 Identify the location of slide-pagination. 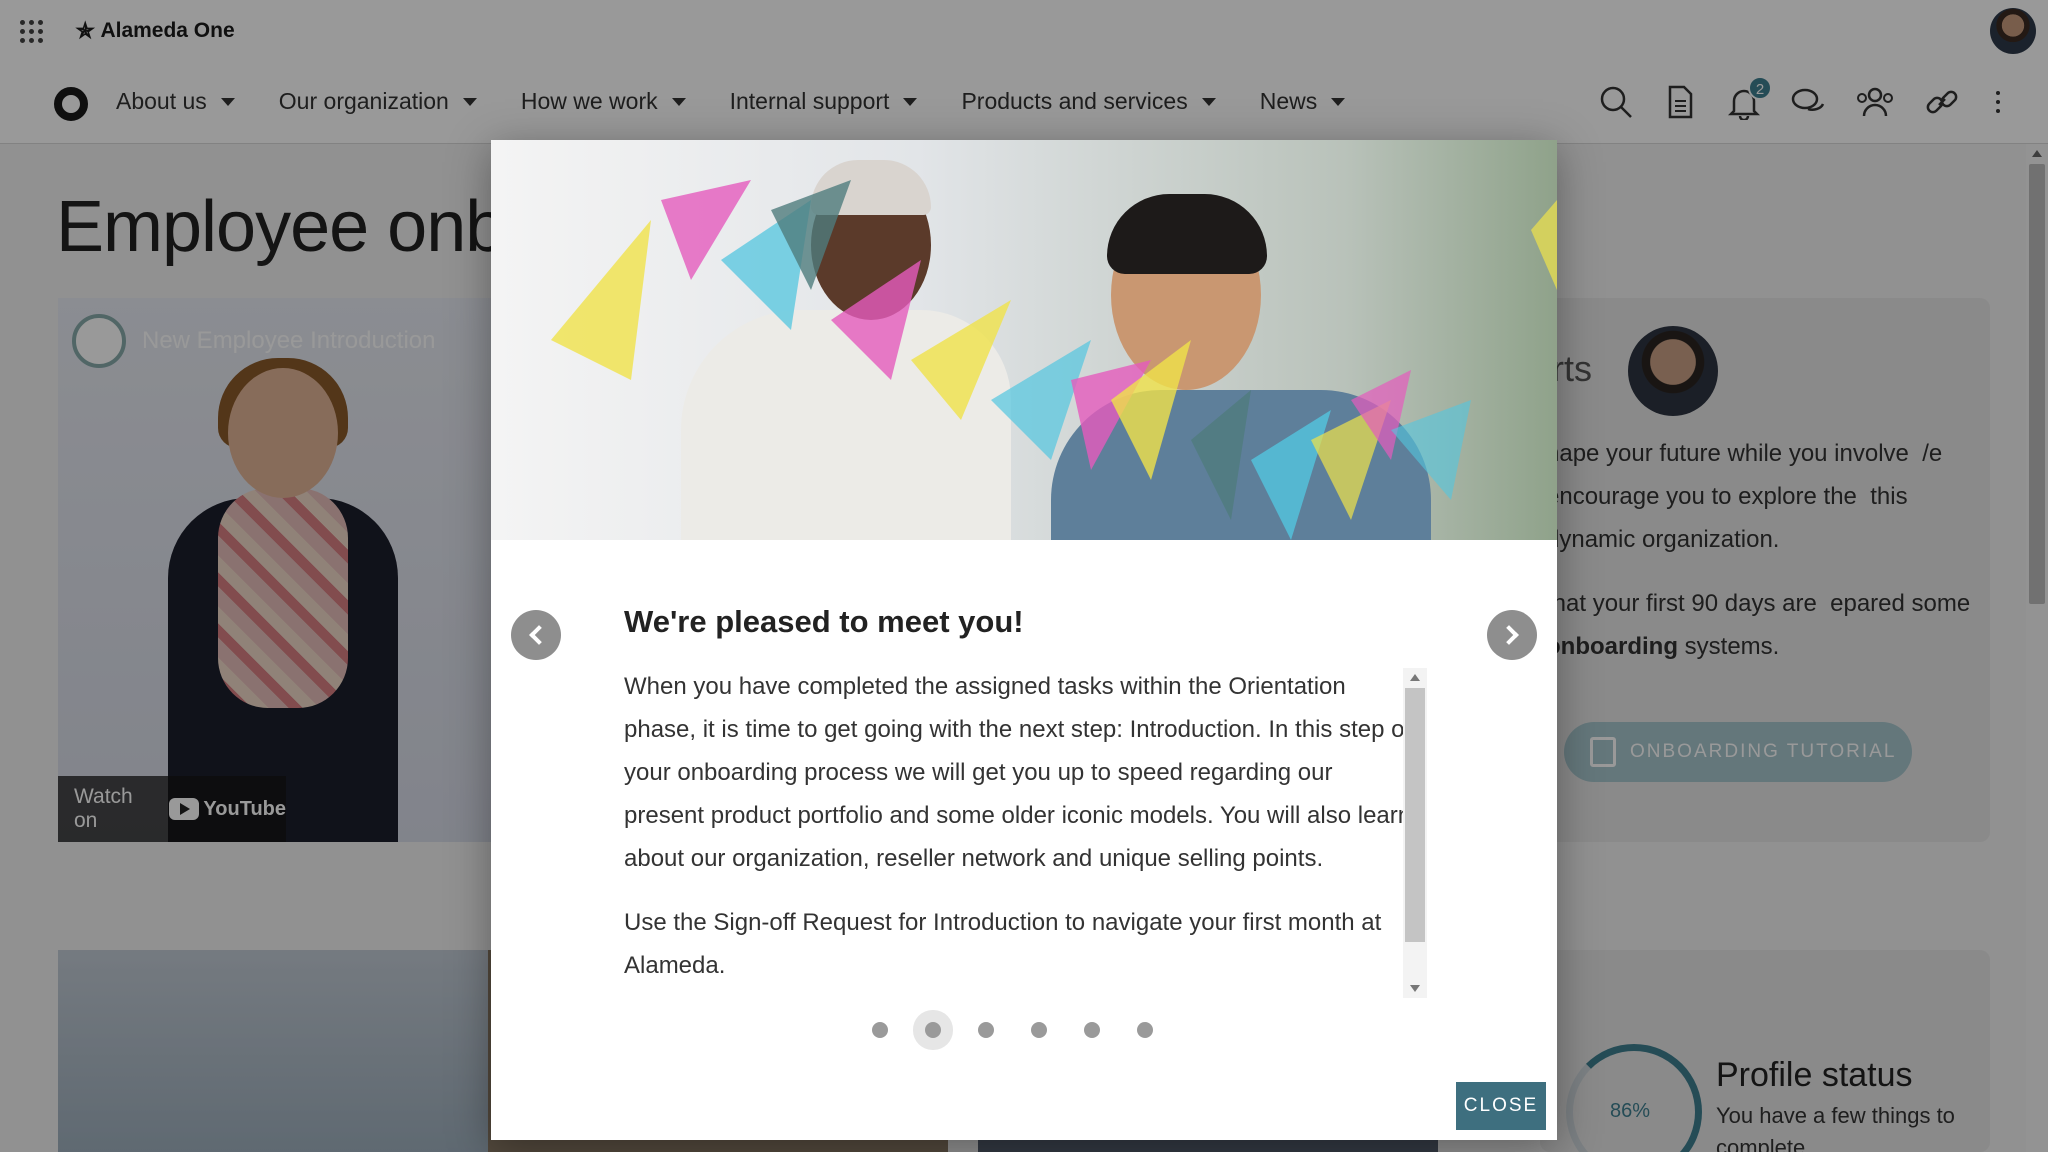
(1012, 1030).